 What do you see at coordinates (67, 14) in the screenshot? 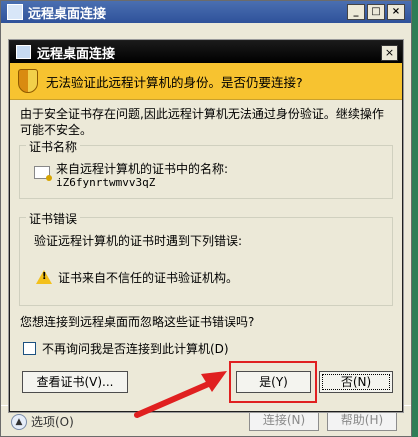
I see `background-title: 远程桌面连接` at bounding box center [67, 14].